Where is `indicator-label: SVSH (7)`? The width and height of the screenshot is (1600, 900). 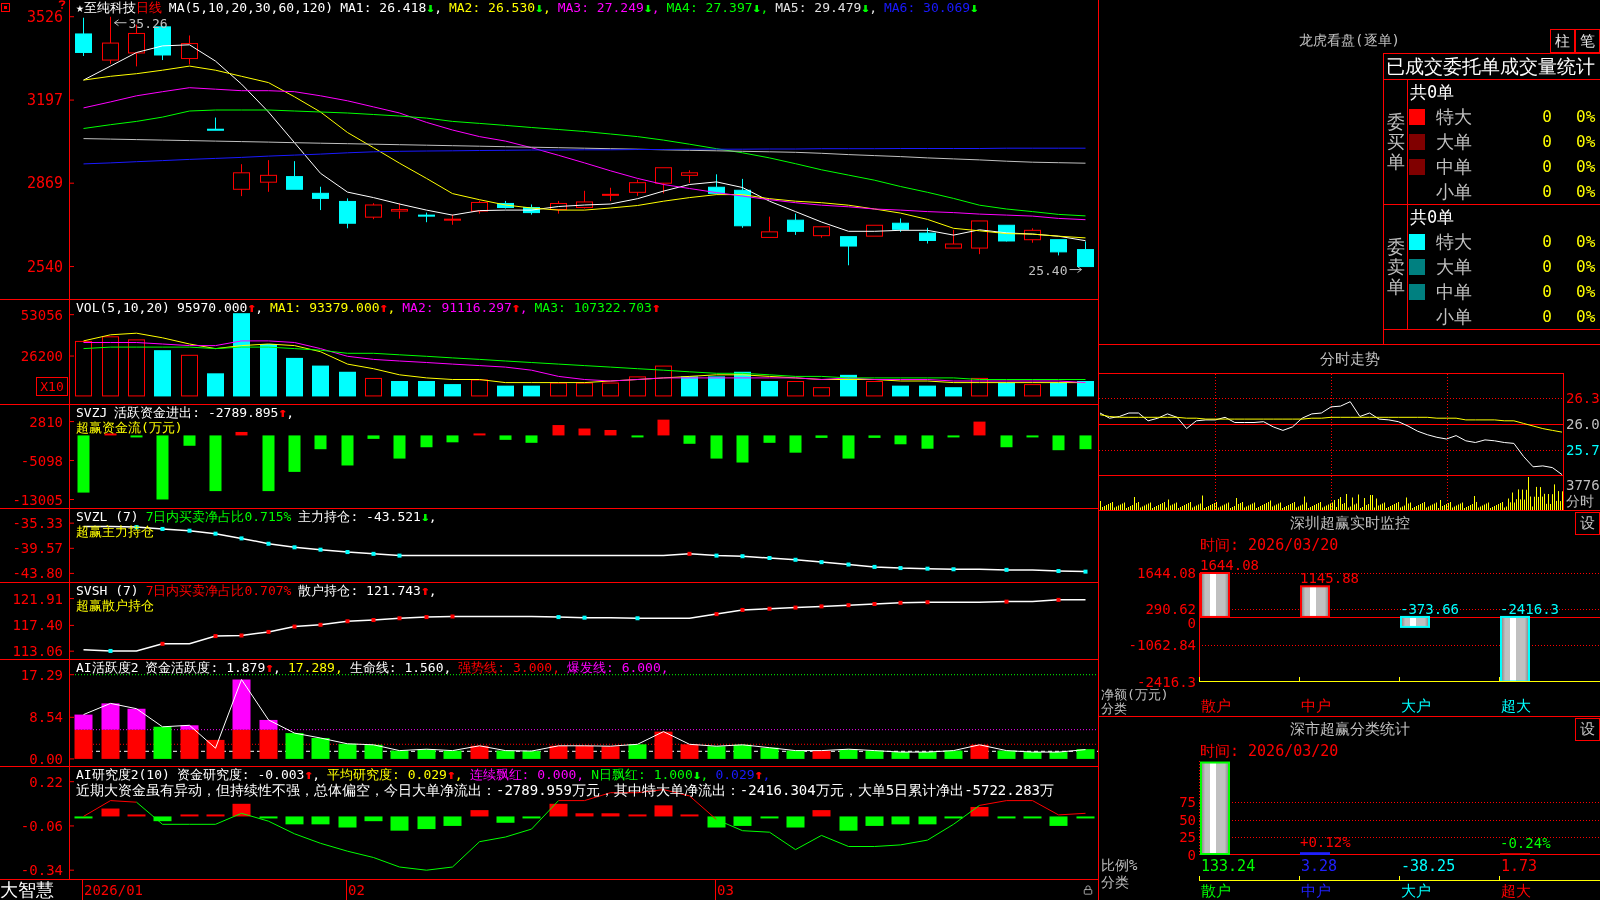 indicator-label: SVSH (7) is located at coordinates (107, 590).